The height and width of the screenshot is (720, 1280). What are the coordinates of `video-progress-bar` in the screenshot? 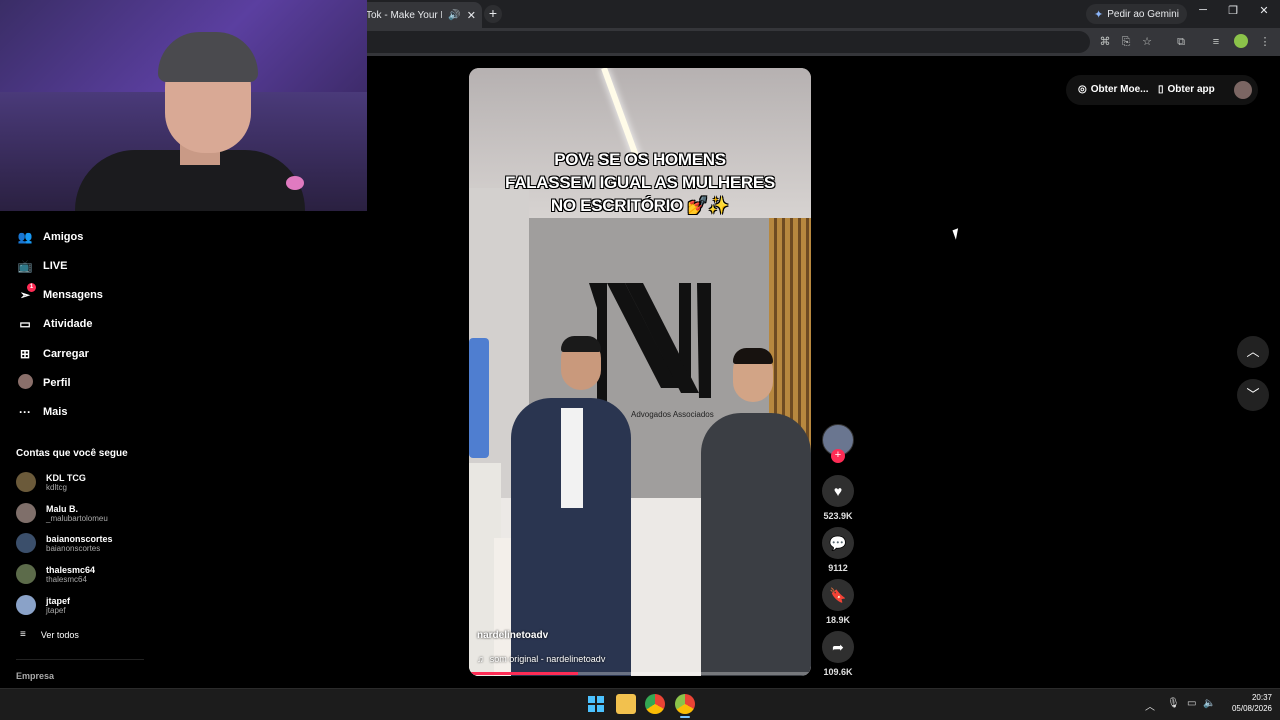 It's located at (640, 673).